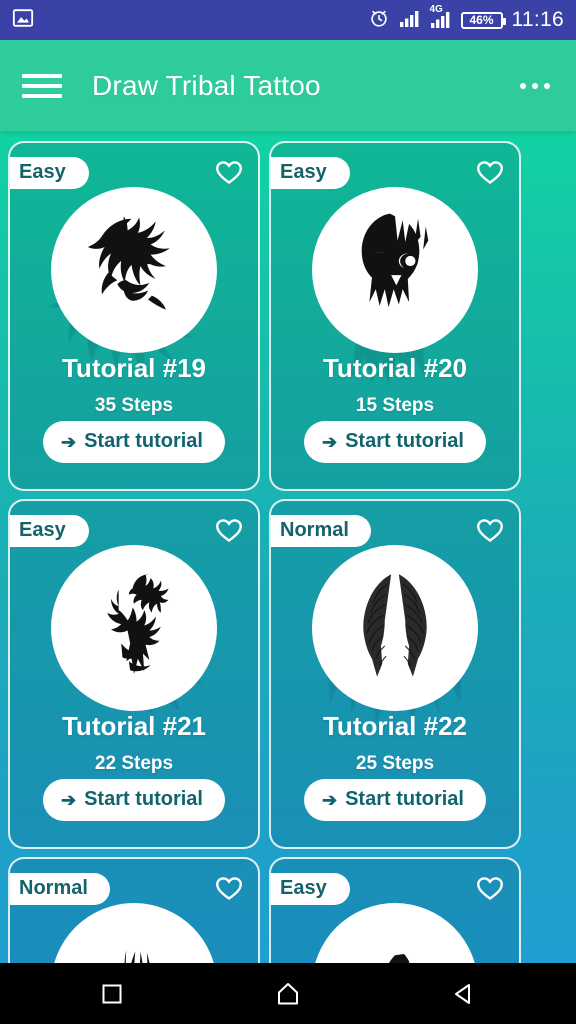 The height and width of the screenshot is (1024, 576). What do you see at coordinates (112, 994) in the screenshot?
I see `square-recents-icon` at bounding box center [112, 994].